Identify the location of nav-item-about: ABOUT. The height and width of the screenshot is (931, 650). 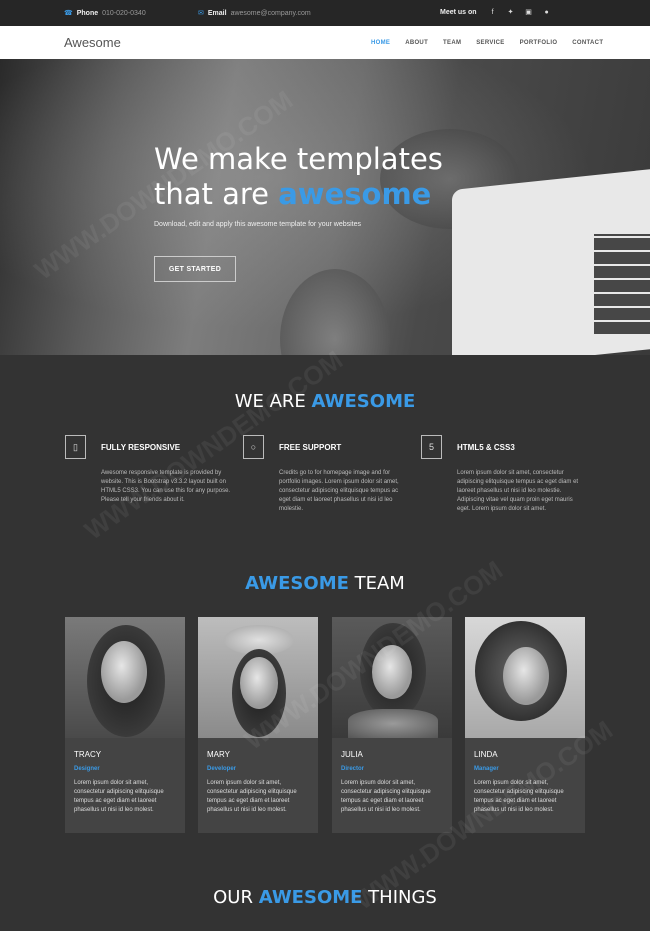
(416, 43).